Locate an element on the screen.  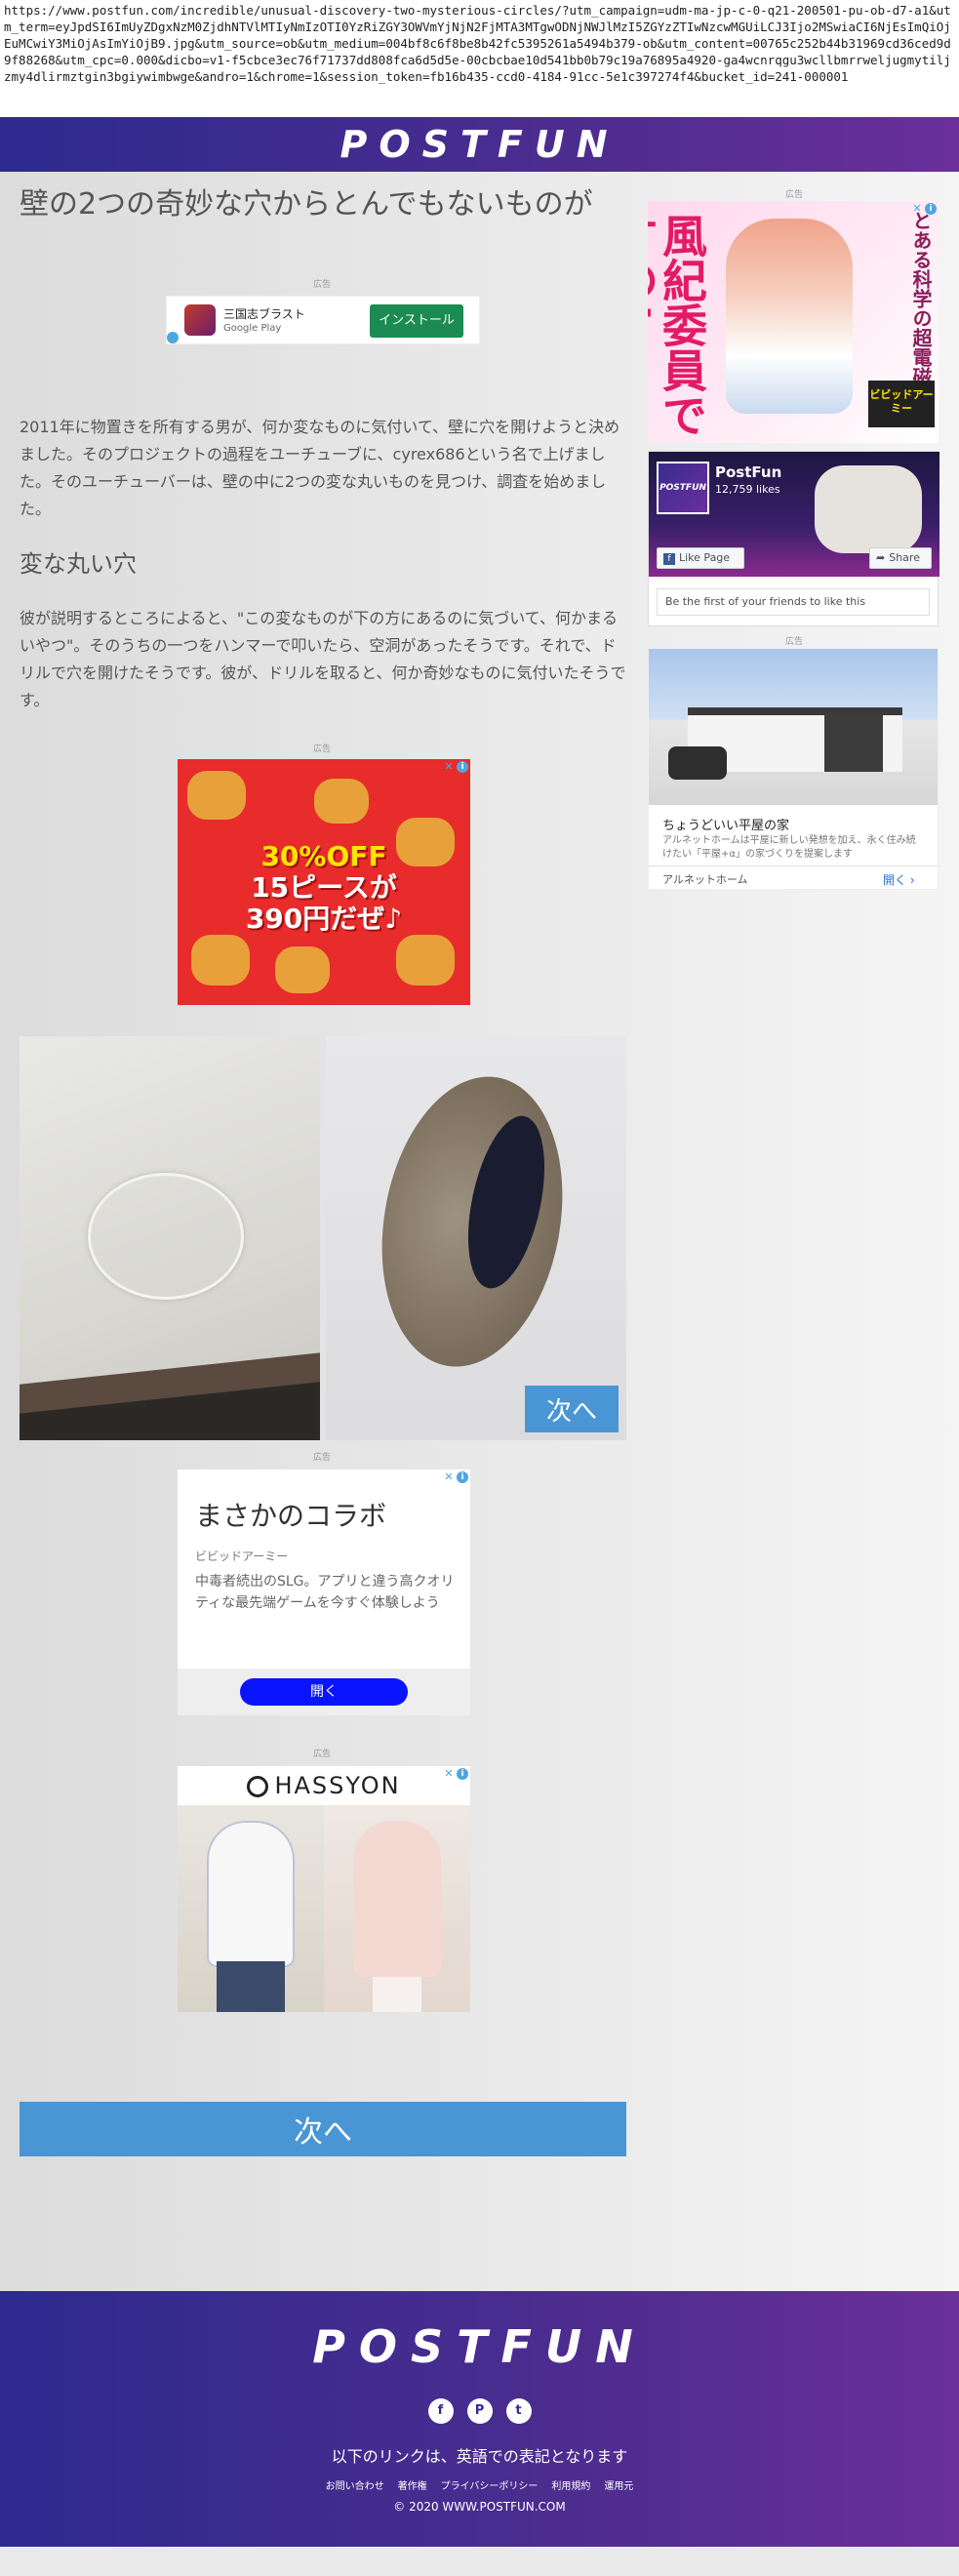
social-links: f P t is located at coordinates (479, 2411).